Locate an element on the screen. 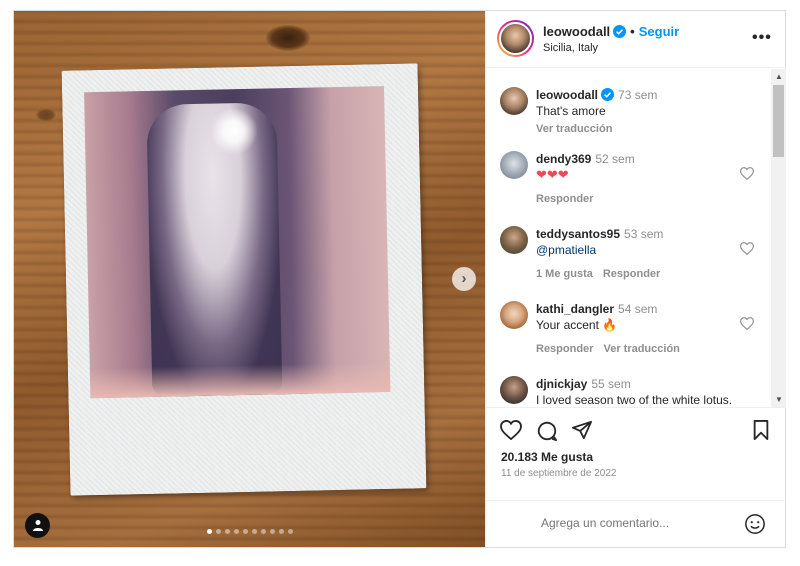 This screenshot has width=800, height=566. comment-time: 53 sem is located at coordinates (643, 234).